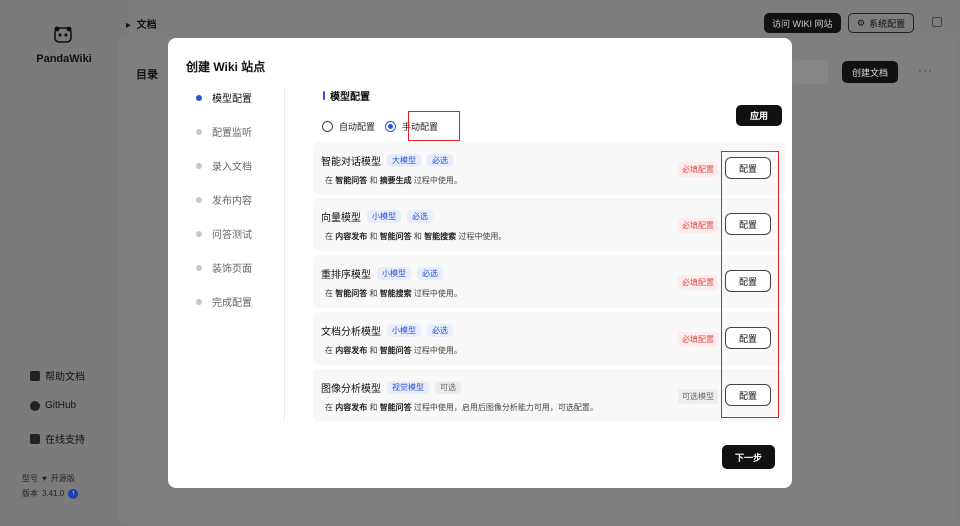 The image size is (960, 526). What do you see at coordinates (861, 22) in the screenshot?
I see `gear-icon: ⚙` at bounding box center [861, 22].